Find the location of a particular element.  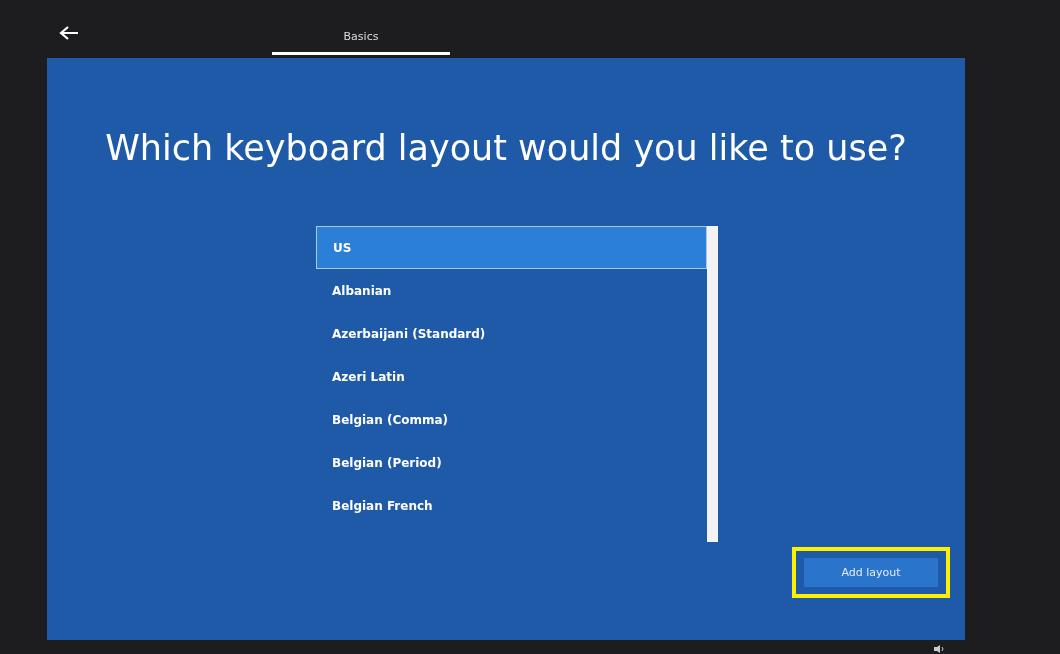

layout-item: Albanian is located at coordinates (511, 290).